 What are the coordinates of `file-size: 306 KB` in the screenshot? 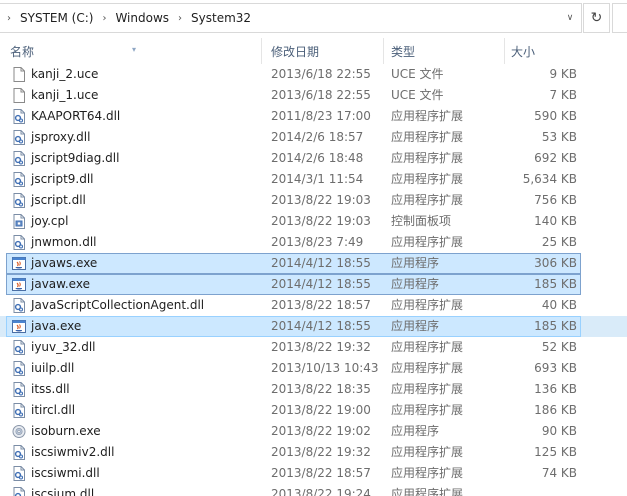 It's located at (555, 263).